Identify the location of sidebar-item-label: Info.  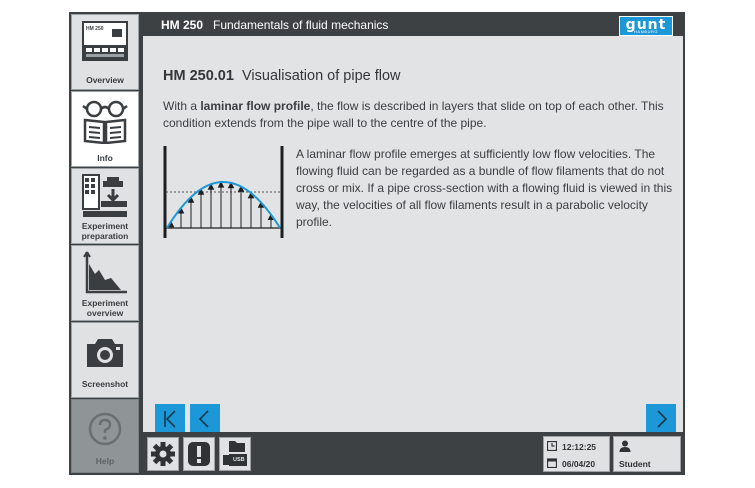
(105, 158).